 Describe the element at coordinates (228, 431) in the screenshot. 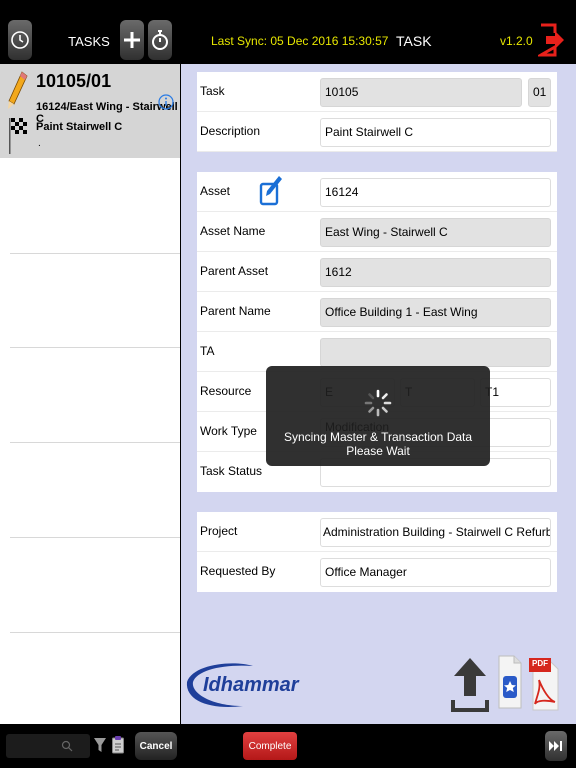

I see `work-type-label: Work Type` at that location.